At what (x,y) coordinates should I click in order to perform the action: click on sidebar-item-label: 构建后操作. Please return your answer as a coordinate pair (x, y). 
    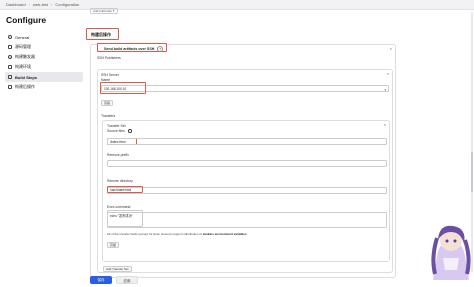
    Looking at the image, I should click on (25, 86).